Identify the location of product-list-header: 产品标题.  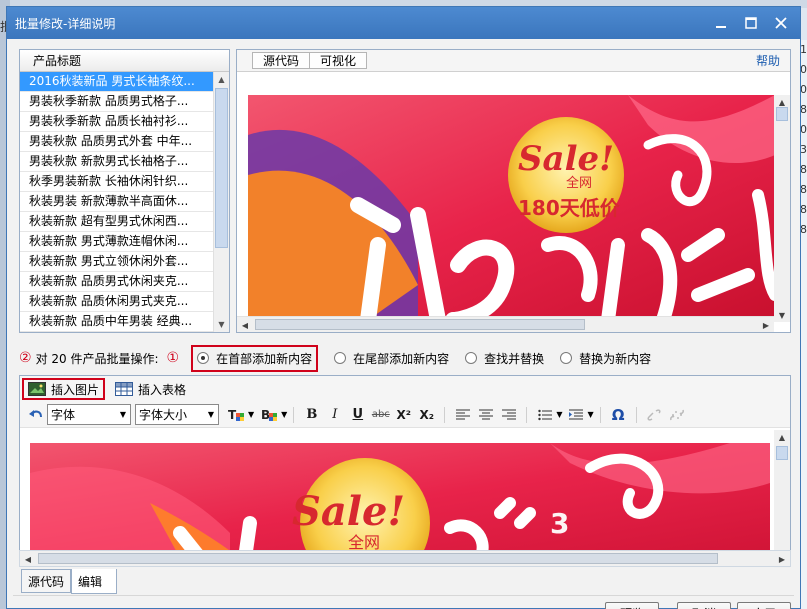
(124, 61).